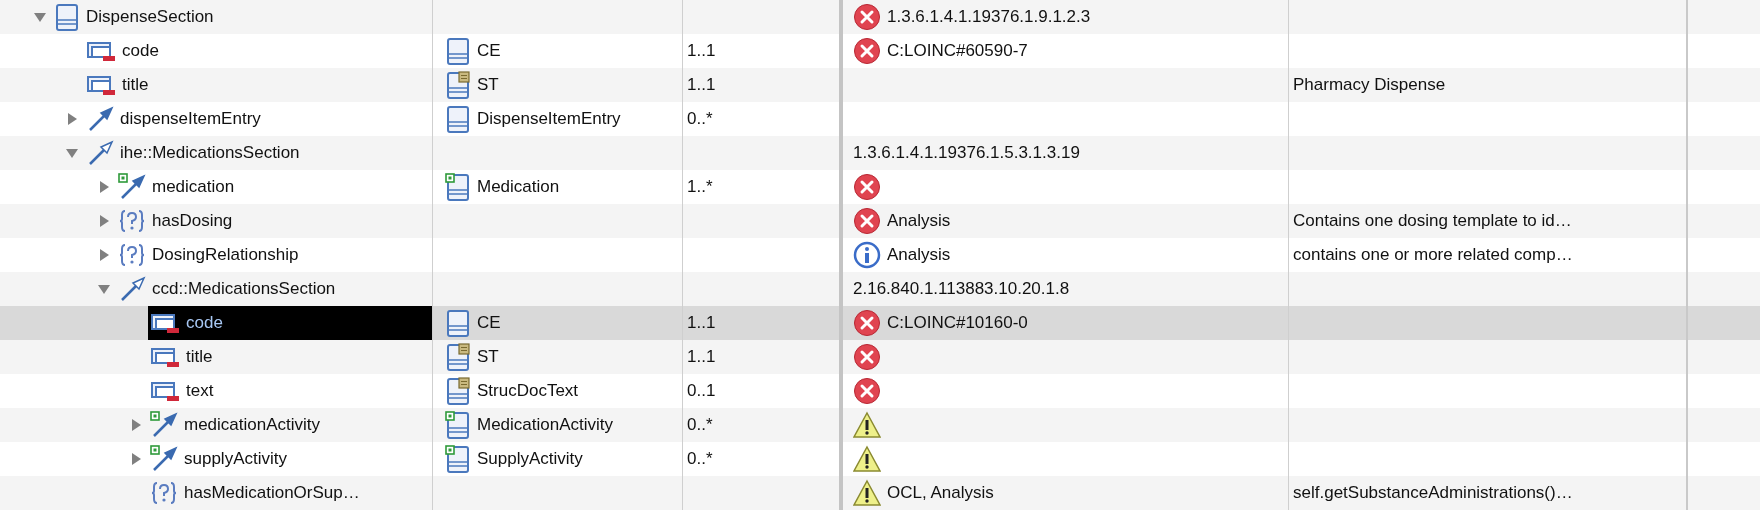 This screenshot has height=512, width=1760. Describe the element at coordinates (192, 221) in the screenshot. I see `tree-node-label: hasDosing` at that location.